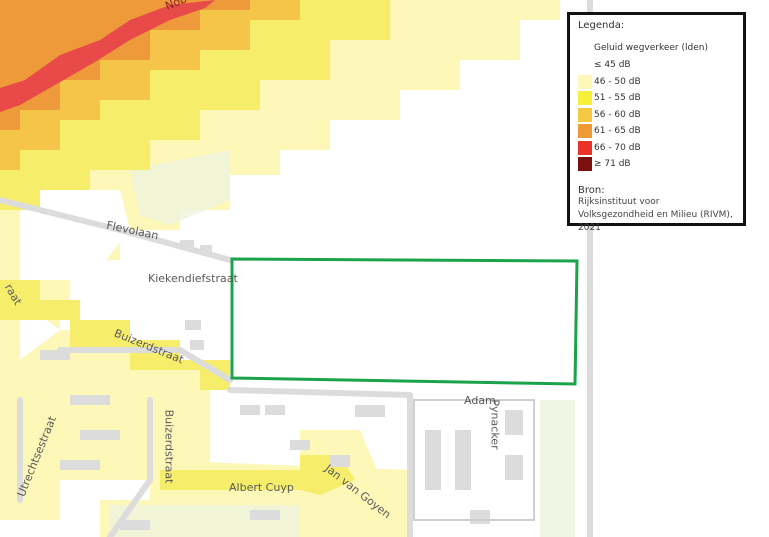 This screenshot has height=537, width=769. What do you see at coordinates (261, 487) in the screenshot?
I see `street-label-albert-cuyp: Albert Cuyp` at bounding box center [261, 487].